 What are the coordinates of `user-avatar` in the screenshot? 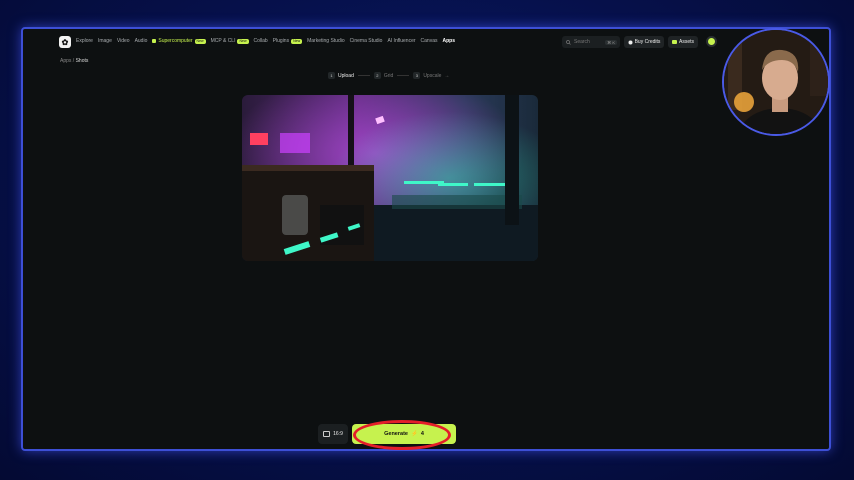 It's located at (711, 41).